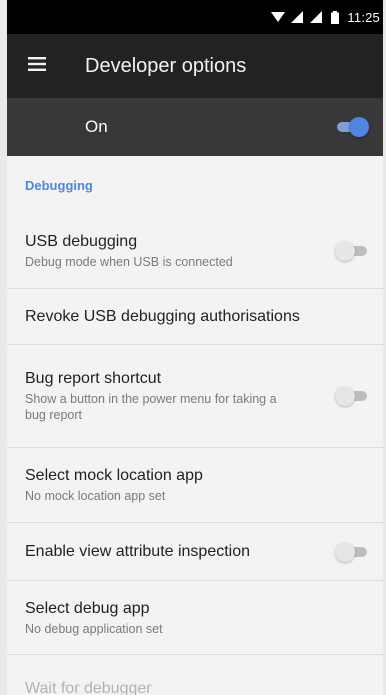 The height and width of the screenshot is (695, 386). Describe the element at coordinates (93, 378) in the screenshot. I see `pref-title: Bug report shortcut` at that location.